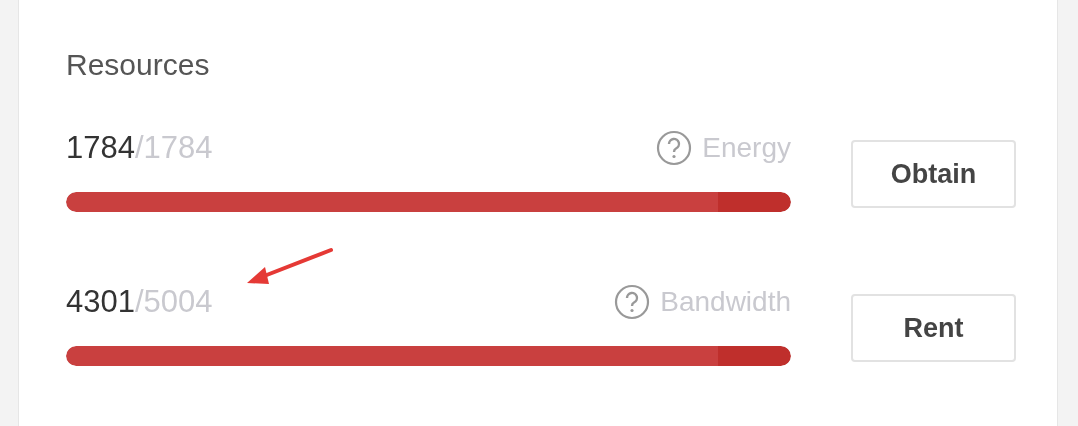 This screenshot has width=1078, height=426. Describe the element at coordinates (933, 328) in the screenshot. I see `resource-button: Rent` at that location.